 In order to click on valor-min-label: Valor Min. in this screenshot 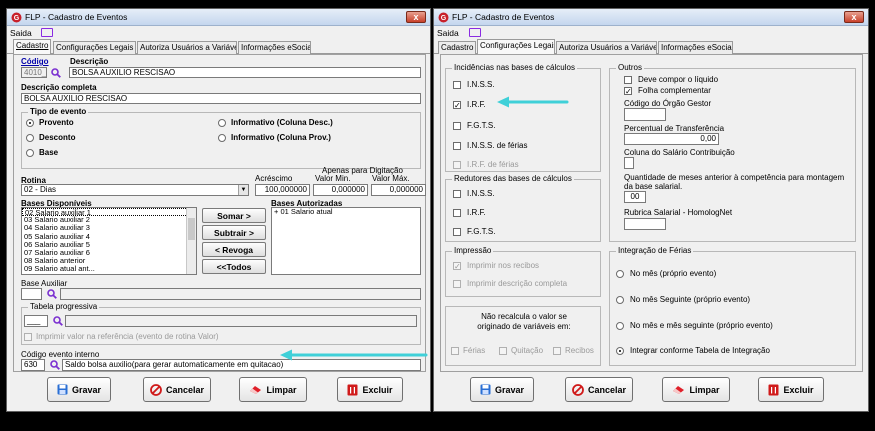, I will do `click(333, 178)`.